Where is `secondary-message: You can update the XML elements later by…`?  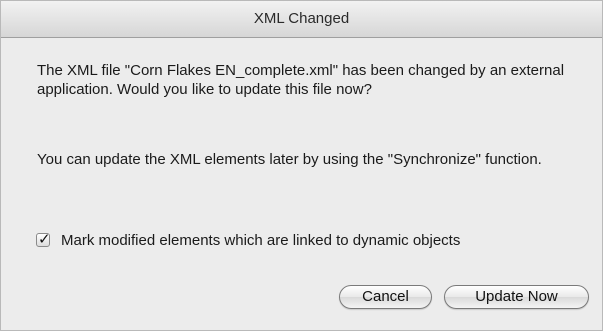
secondary-message: You can update the XML elements later by… is located at coordinates (289, 159).